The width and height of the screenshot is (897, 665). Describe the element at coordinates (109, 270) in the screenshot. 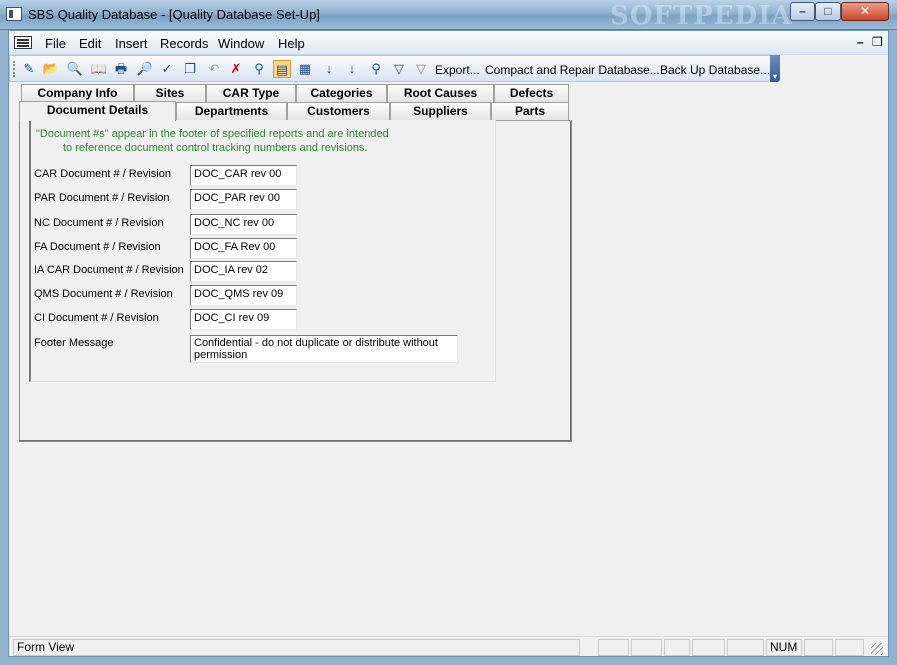

I see `ia-car-document-label: IA CAR Document # / Revision` at that location.